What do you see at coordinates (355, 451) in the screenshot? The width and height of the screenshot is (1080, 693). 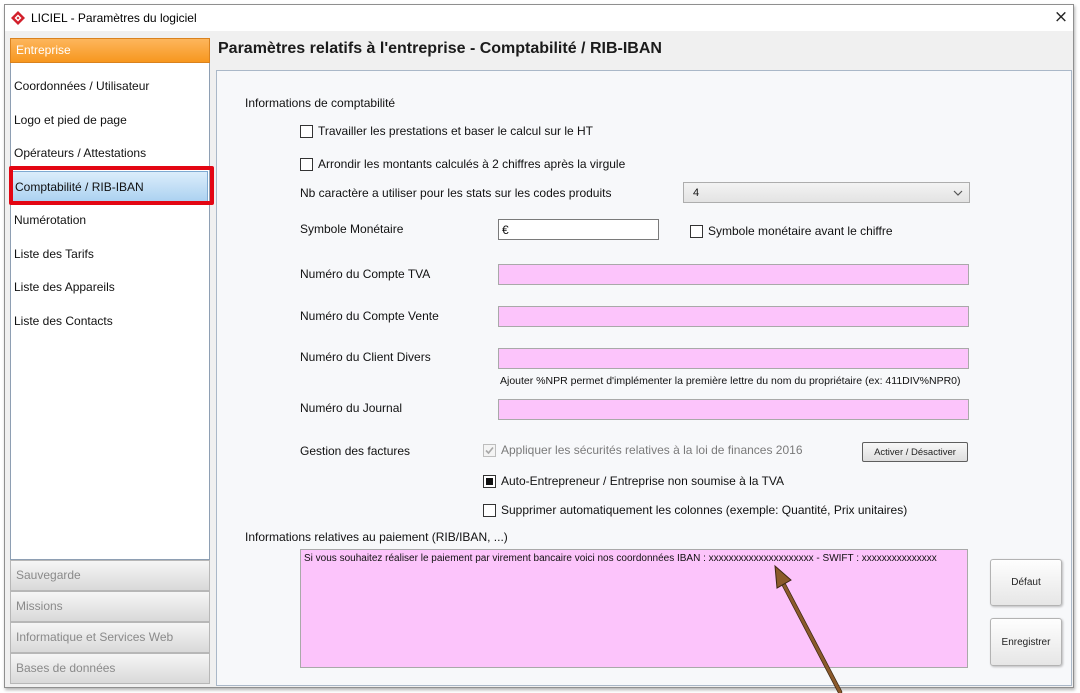 I see `invoices-label: Gestion des factures` at bounding box center [355, 451].